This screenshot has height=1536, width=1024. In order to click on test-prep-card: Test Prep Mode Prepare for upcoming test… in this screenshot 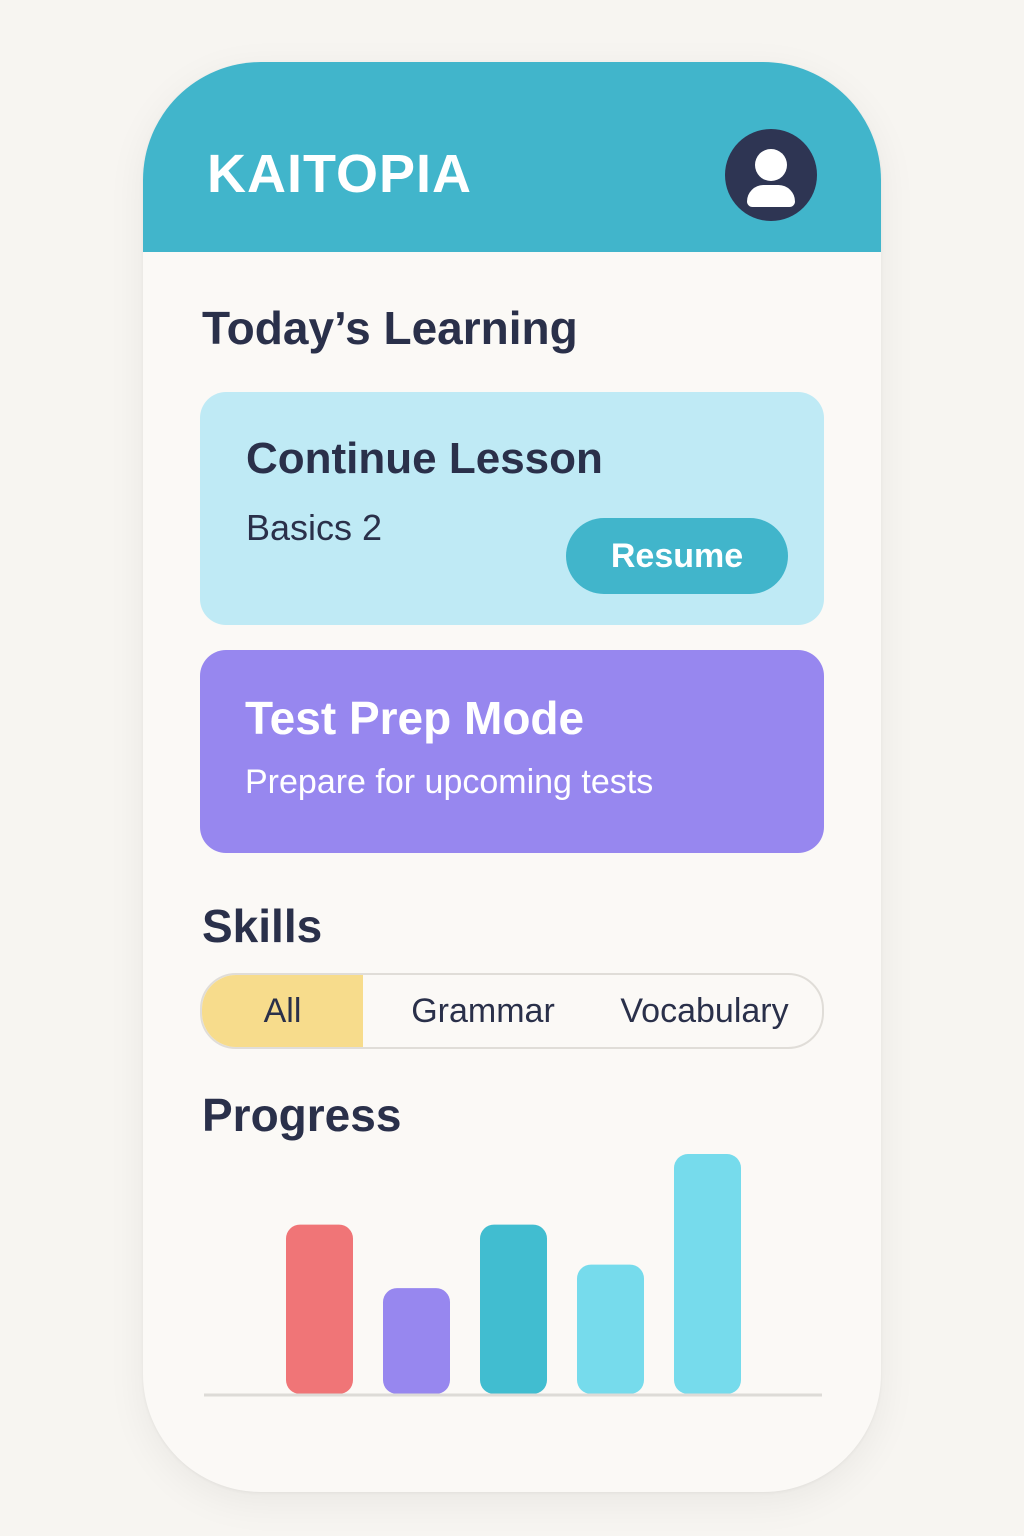, I will do `click(512, 751)`.